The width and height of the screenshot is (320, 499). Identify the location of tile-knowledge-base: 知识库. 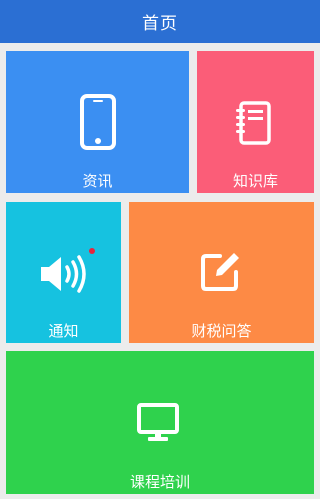
(255, 122).